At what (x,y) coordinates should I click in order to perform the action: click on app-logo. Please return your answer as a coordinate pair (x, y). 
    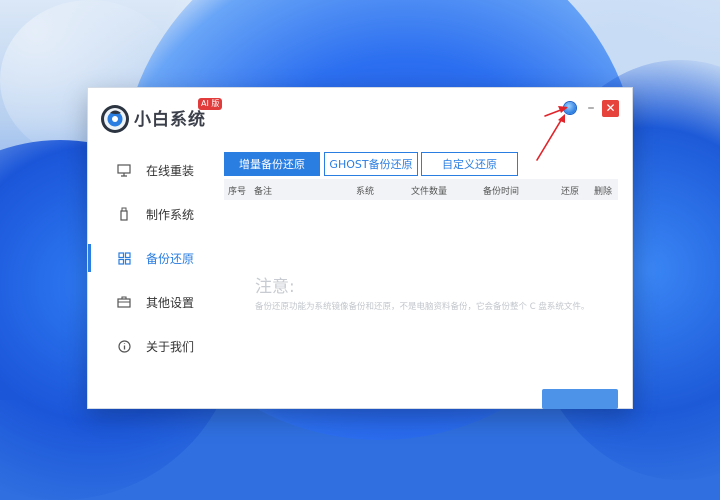
    Looking at the image, I should click on (115, 119).